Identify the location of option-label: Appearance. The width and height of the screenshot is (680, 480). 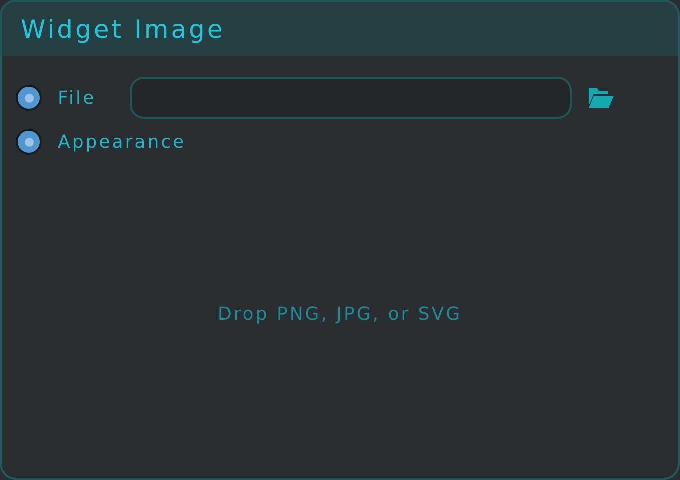
(122, 142).